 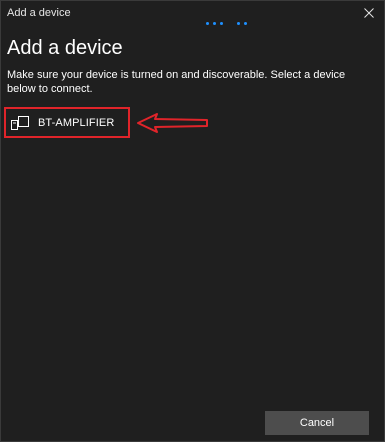 What do you see at coordinates (65, 48) in the screenshot?
I see `page-title: Add a device` at bounding box center [65, 48].